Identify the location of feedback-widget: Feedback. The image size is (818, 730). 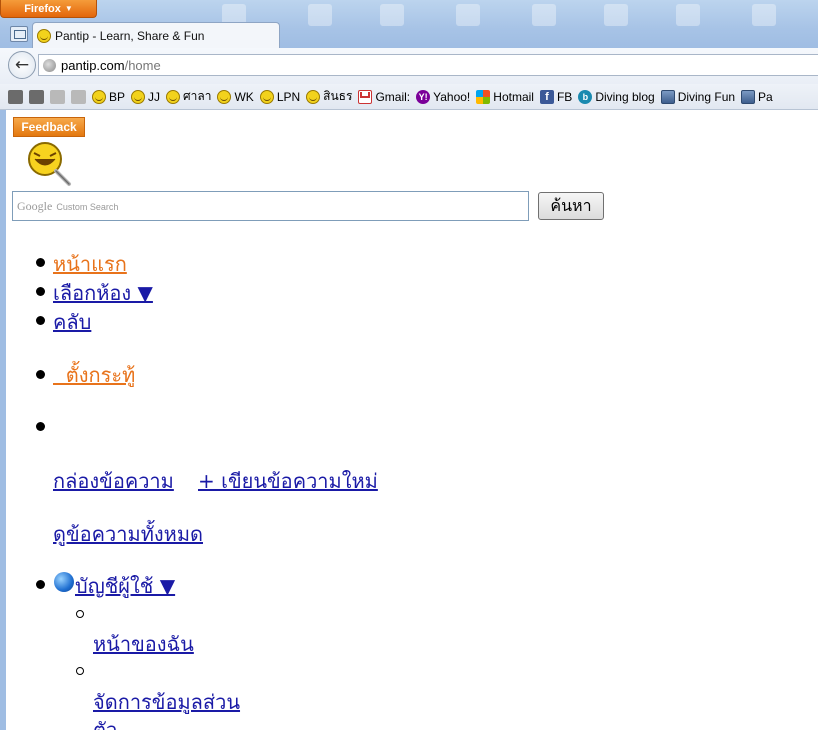
(51, 152).